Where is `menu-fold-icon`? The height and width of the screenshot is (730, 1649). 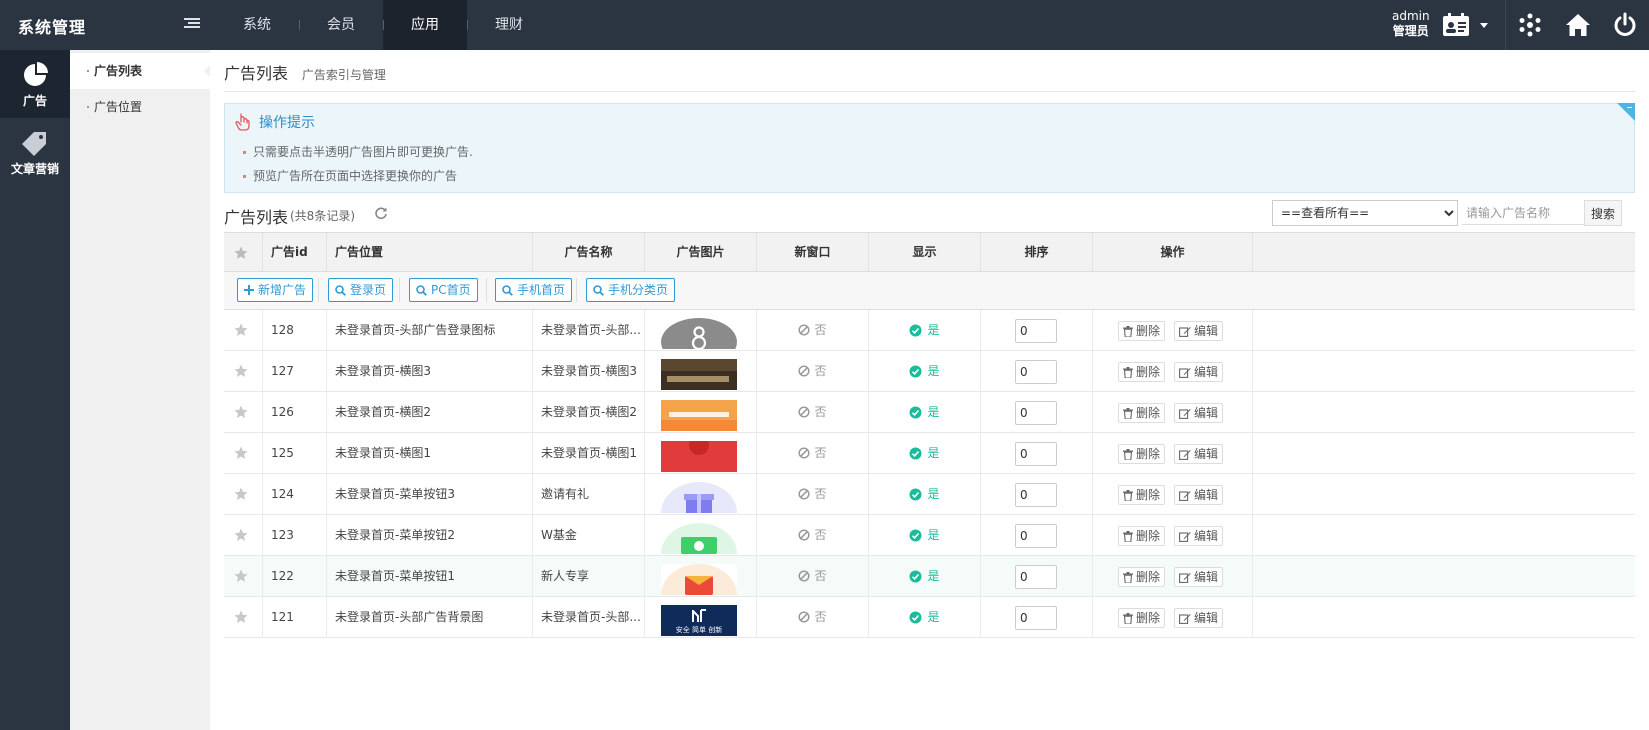 menu-fold-icon is located at coordinates (192, 24).